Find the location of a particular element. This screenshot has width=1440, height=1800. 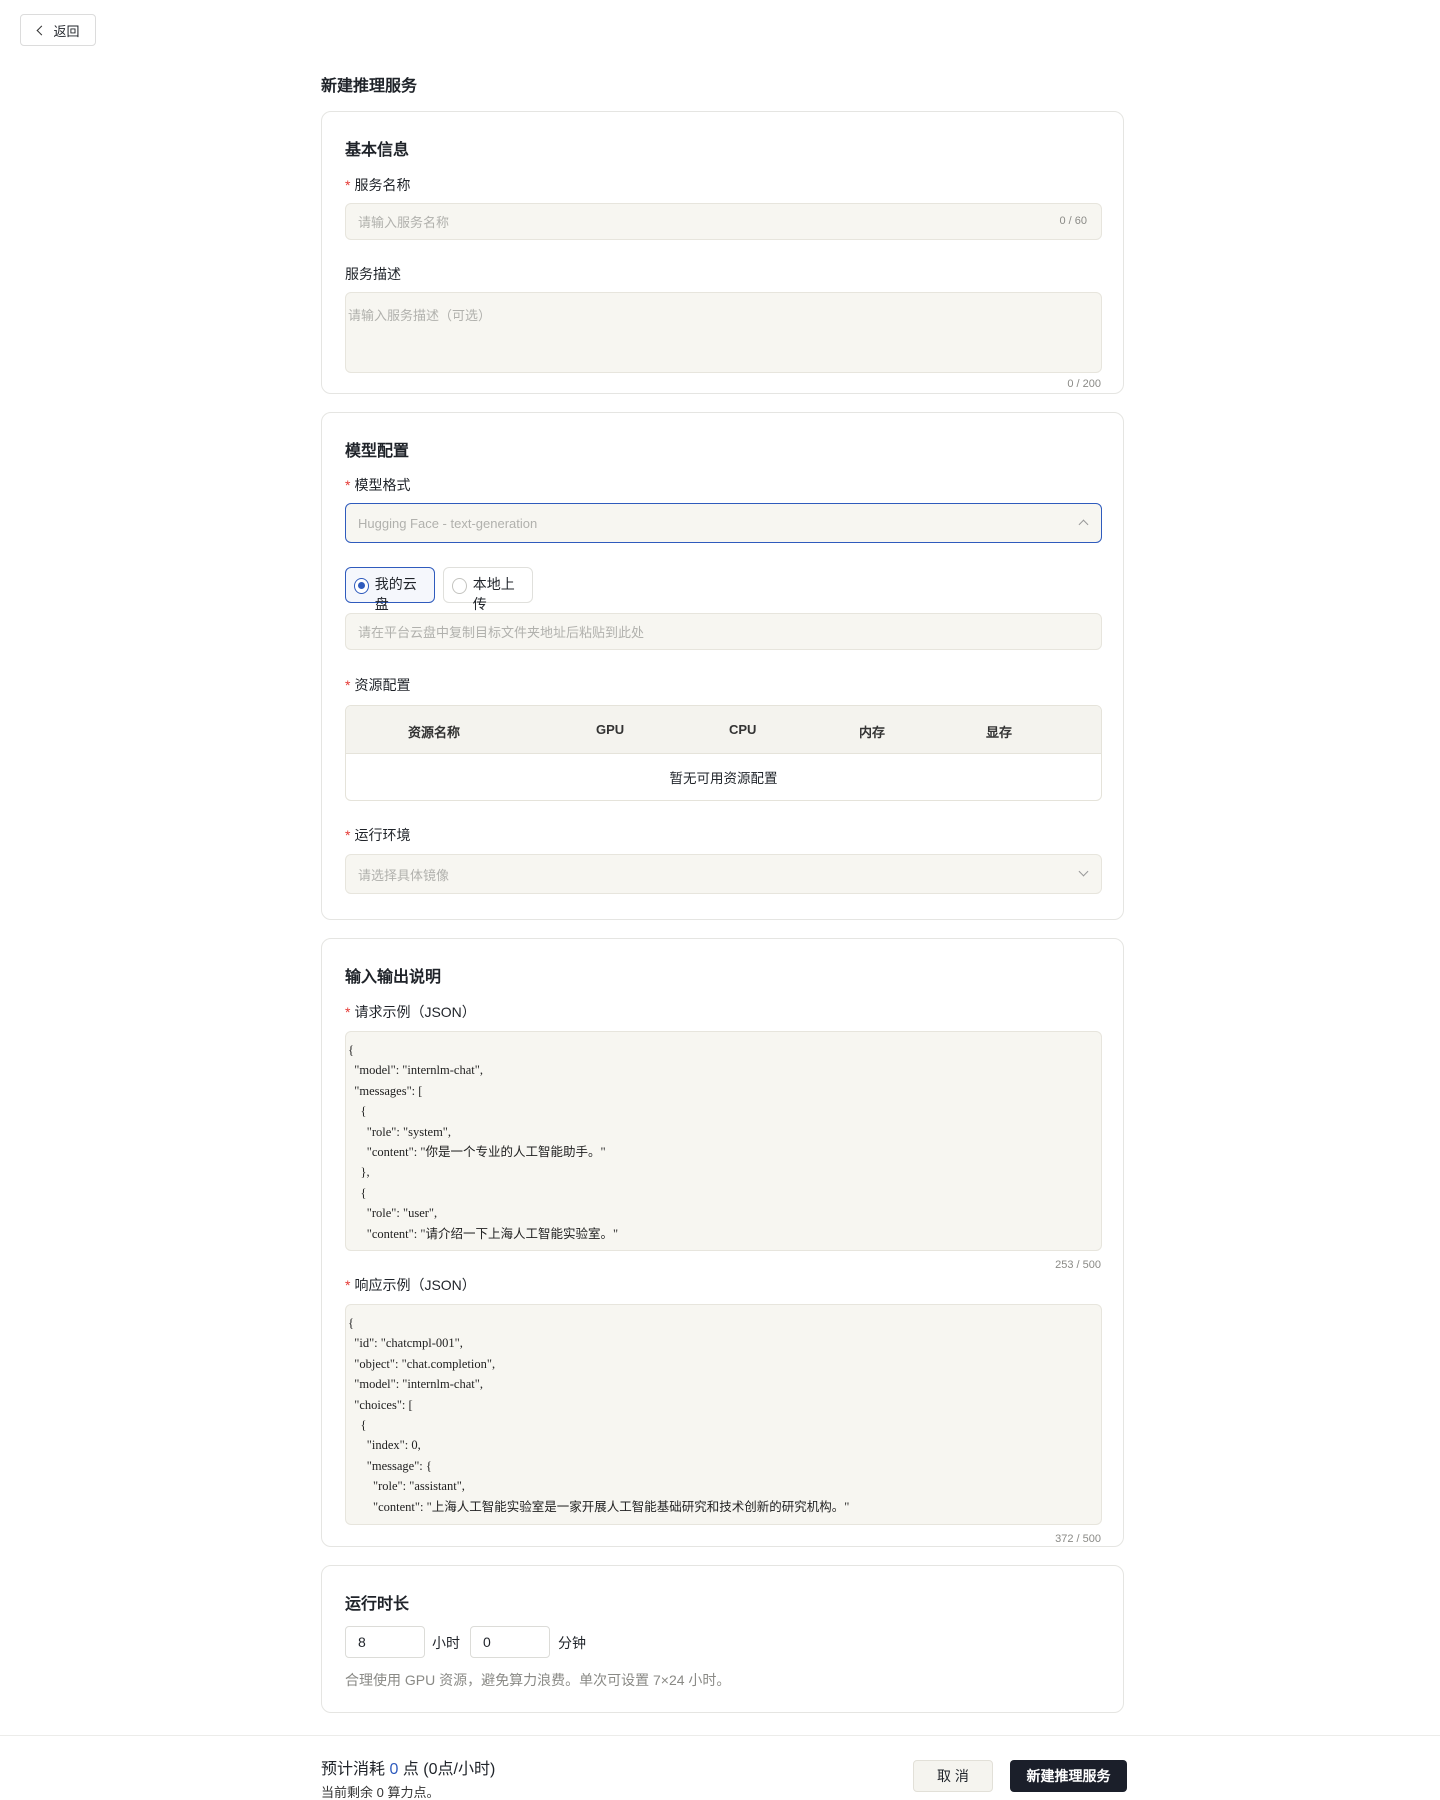

service-name-label-text: 服务名称 is located at coordinates (382, 185).